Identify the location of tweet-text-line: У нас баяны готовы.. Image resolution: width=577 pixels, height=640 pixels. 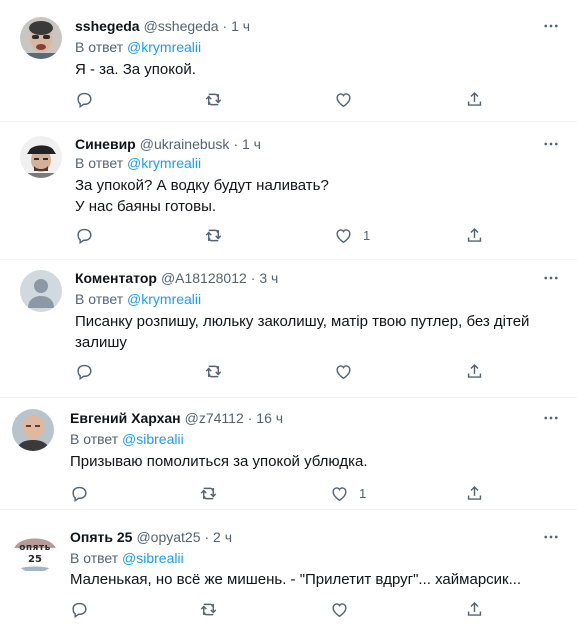
(146, 206).